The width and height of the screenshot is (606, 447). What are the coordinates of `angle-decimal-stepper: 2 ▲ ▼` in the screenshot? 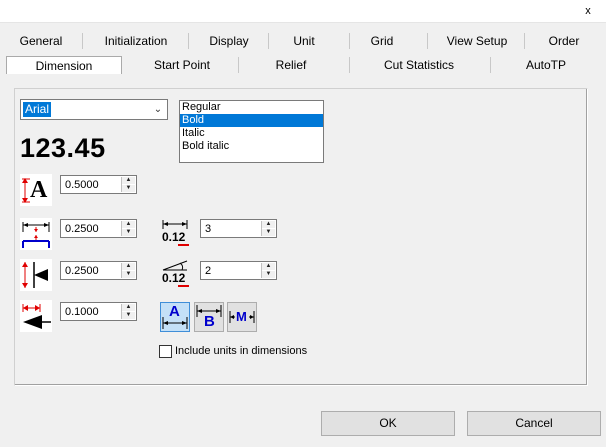 It's located at (238, 270).